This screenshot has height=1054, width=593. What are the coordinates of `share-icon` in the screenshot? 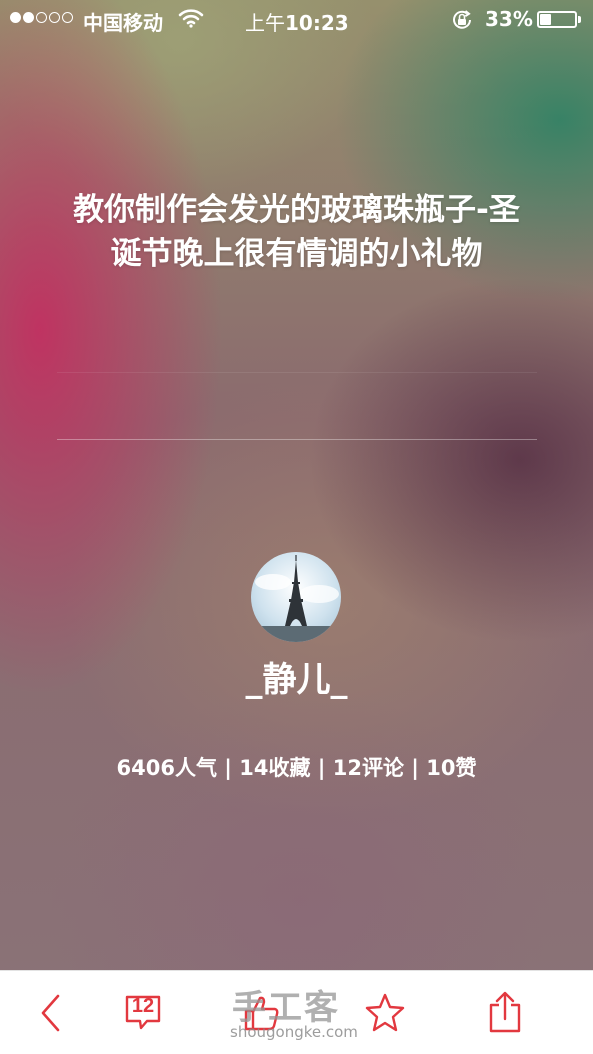 It's located at (505, 1011).